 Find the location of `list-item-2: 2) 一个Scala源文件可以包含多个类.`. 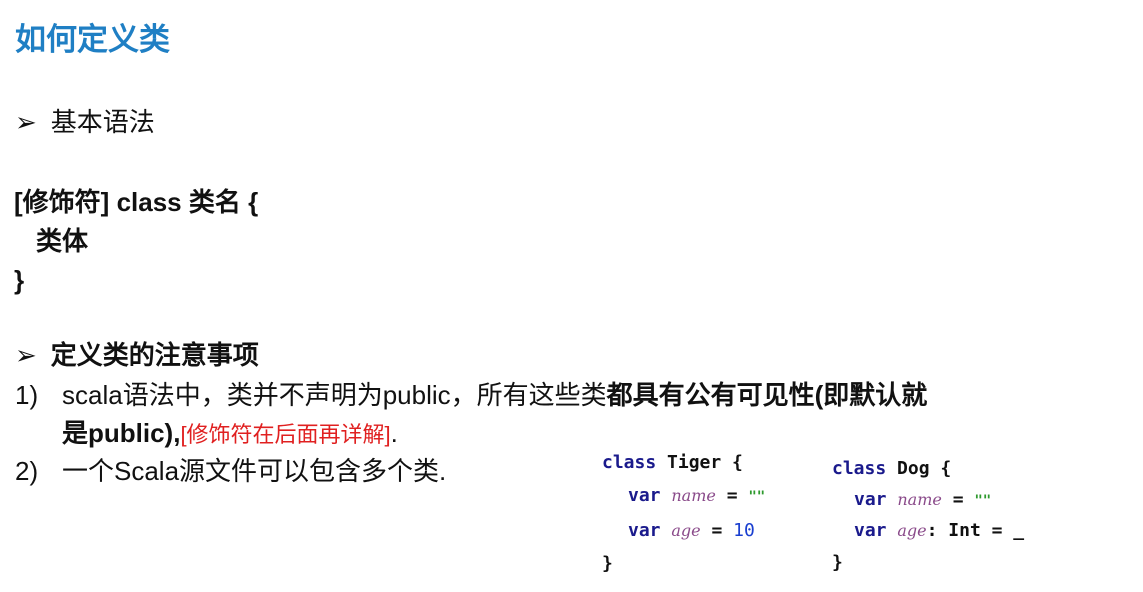

list-item-2: 2) 一个Scala源文件可以包含多个类. is located at coordinates (230, 471).